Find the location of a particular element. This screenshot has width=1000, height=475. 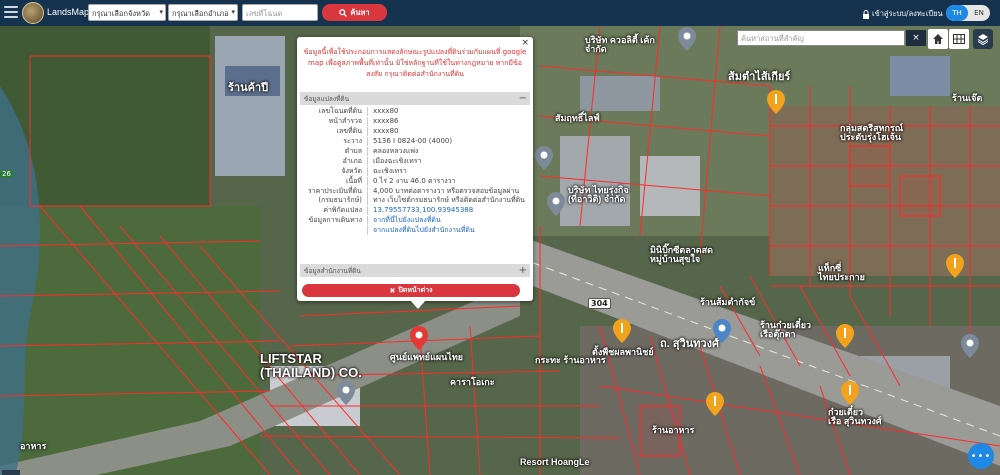

place-search-input: ค้นหาสถานที่สำคัญ is located at coordinates (821, 38).